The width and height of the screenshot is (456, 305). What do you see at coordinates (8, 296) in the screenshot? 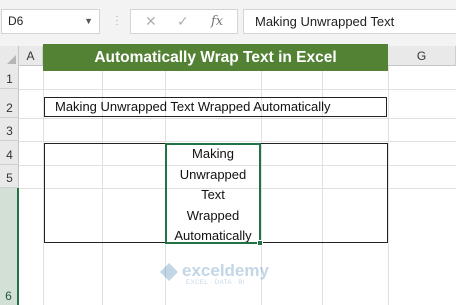
I see `row-header-label: 6` at bounding box center [8, 296].